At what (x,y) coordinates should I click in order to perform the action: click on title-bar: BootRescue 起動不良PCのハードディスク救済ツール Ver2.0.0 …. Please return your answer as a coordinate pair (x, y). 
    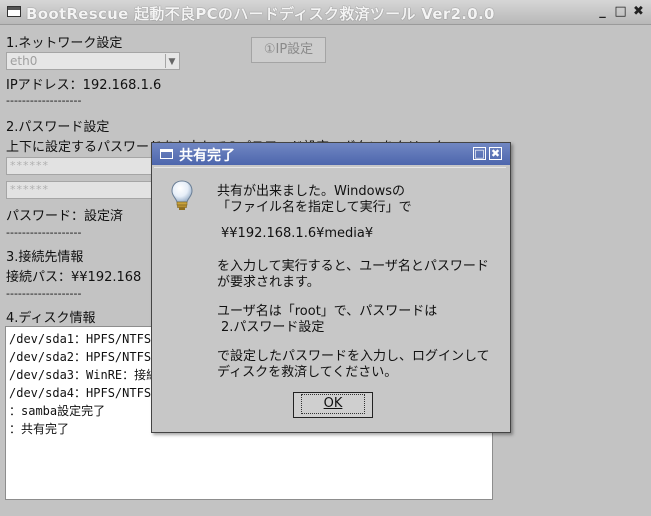
    Looking at the image, I should click on (325, 12).